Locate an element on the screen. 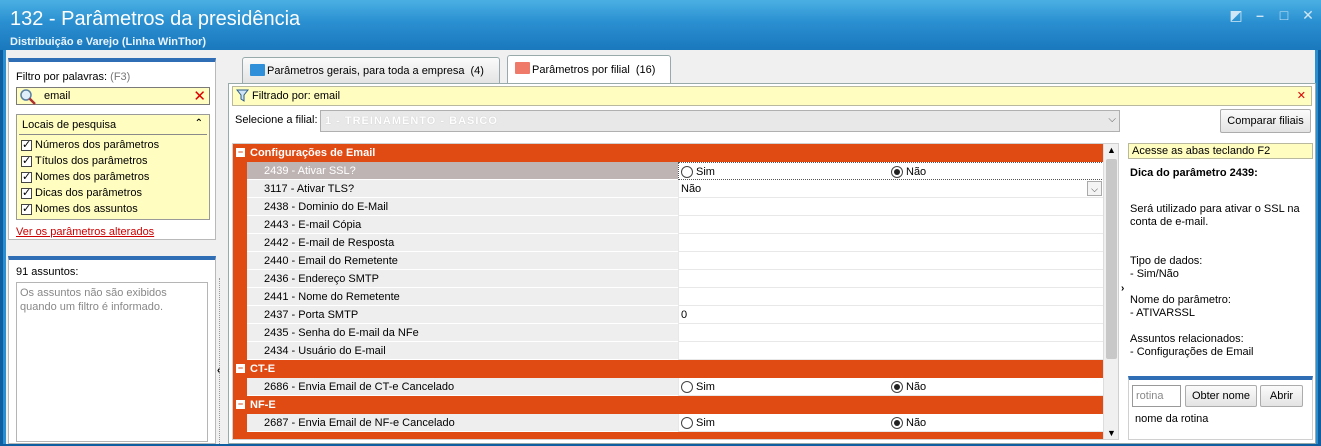 The width and height of the screenshot is (1321, 446). table-row: 2437 - Porta SMTP 0 is located at coordinates (668, 315).